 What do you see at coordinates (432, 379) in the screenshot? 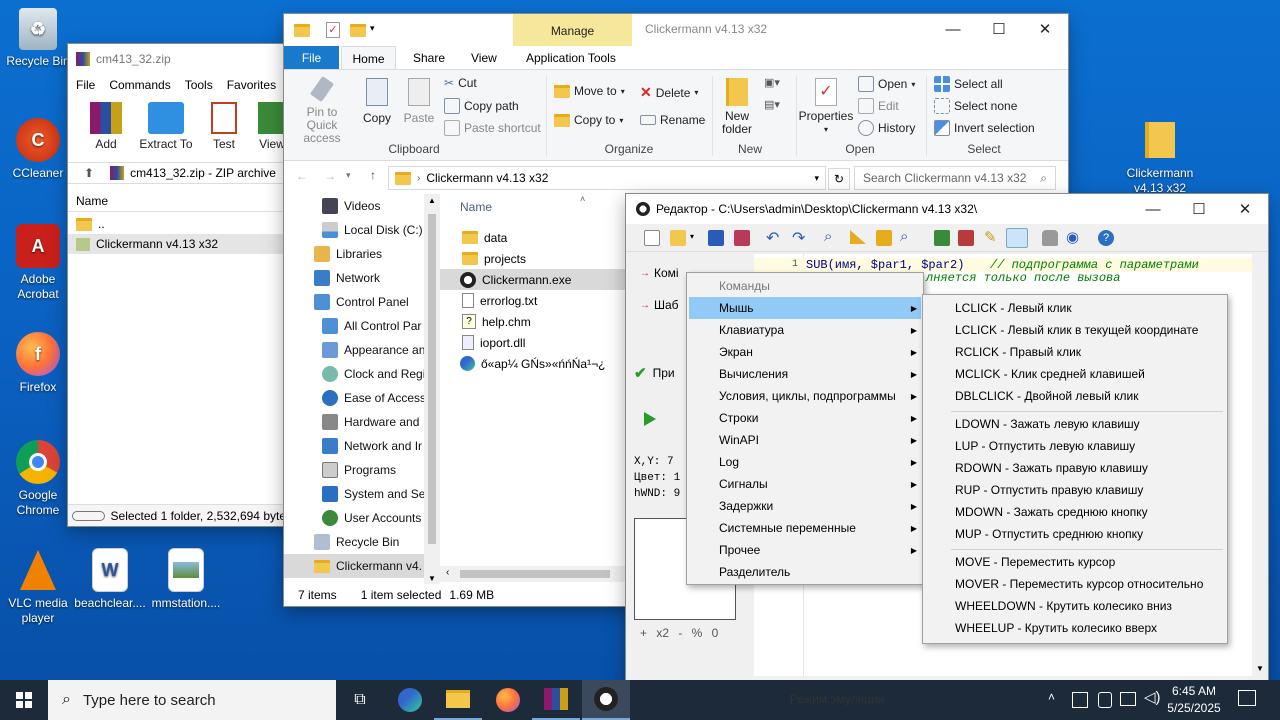
I see `nav-scroll-thumb` at bounding box center [432, 379].